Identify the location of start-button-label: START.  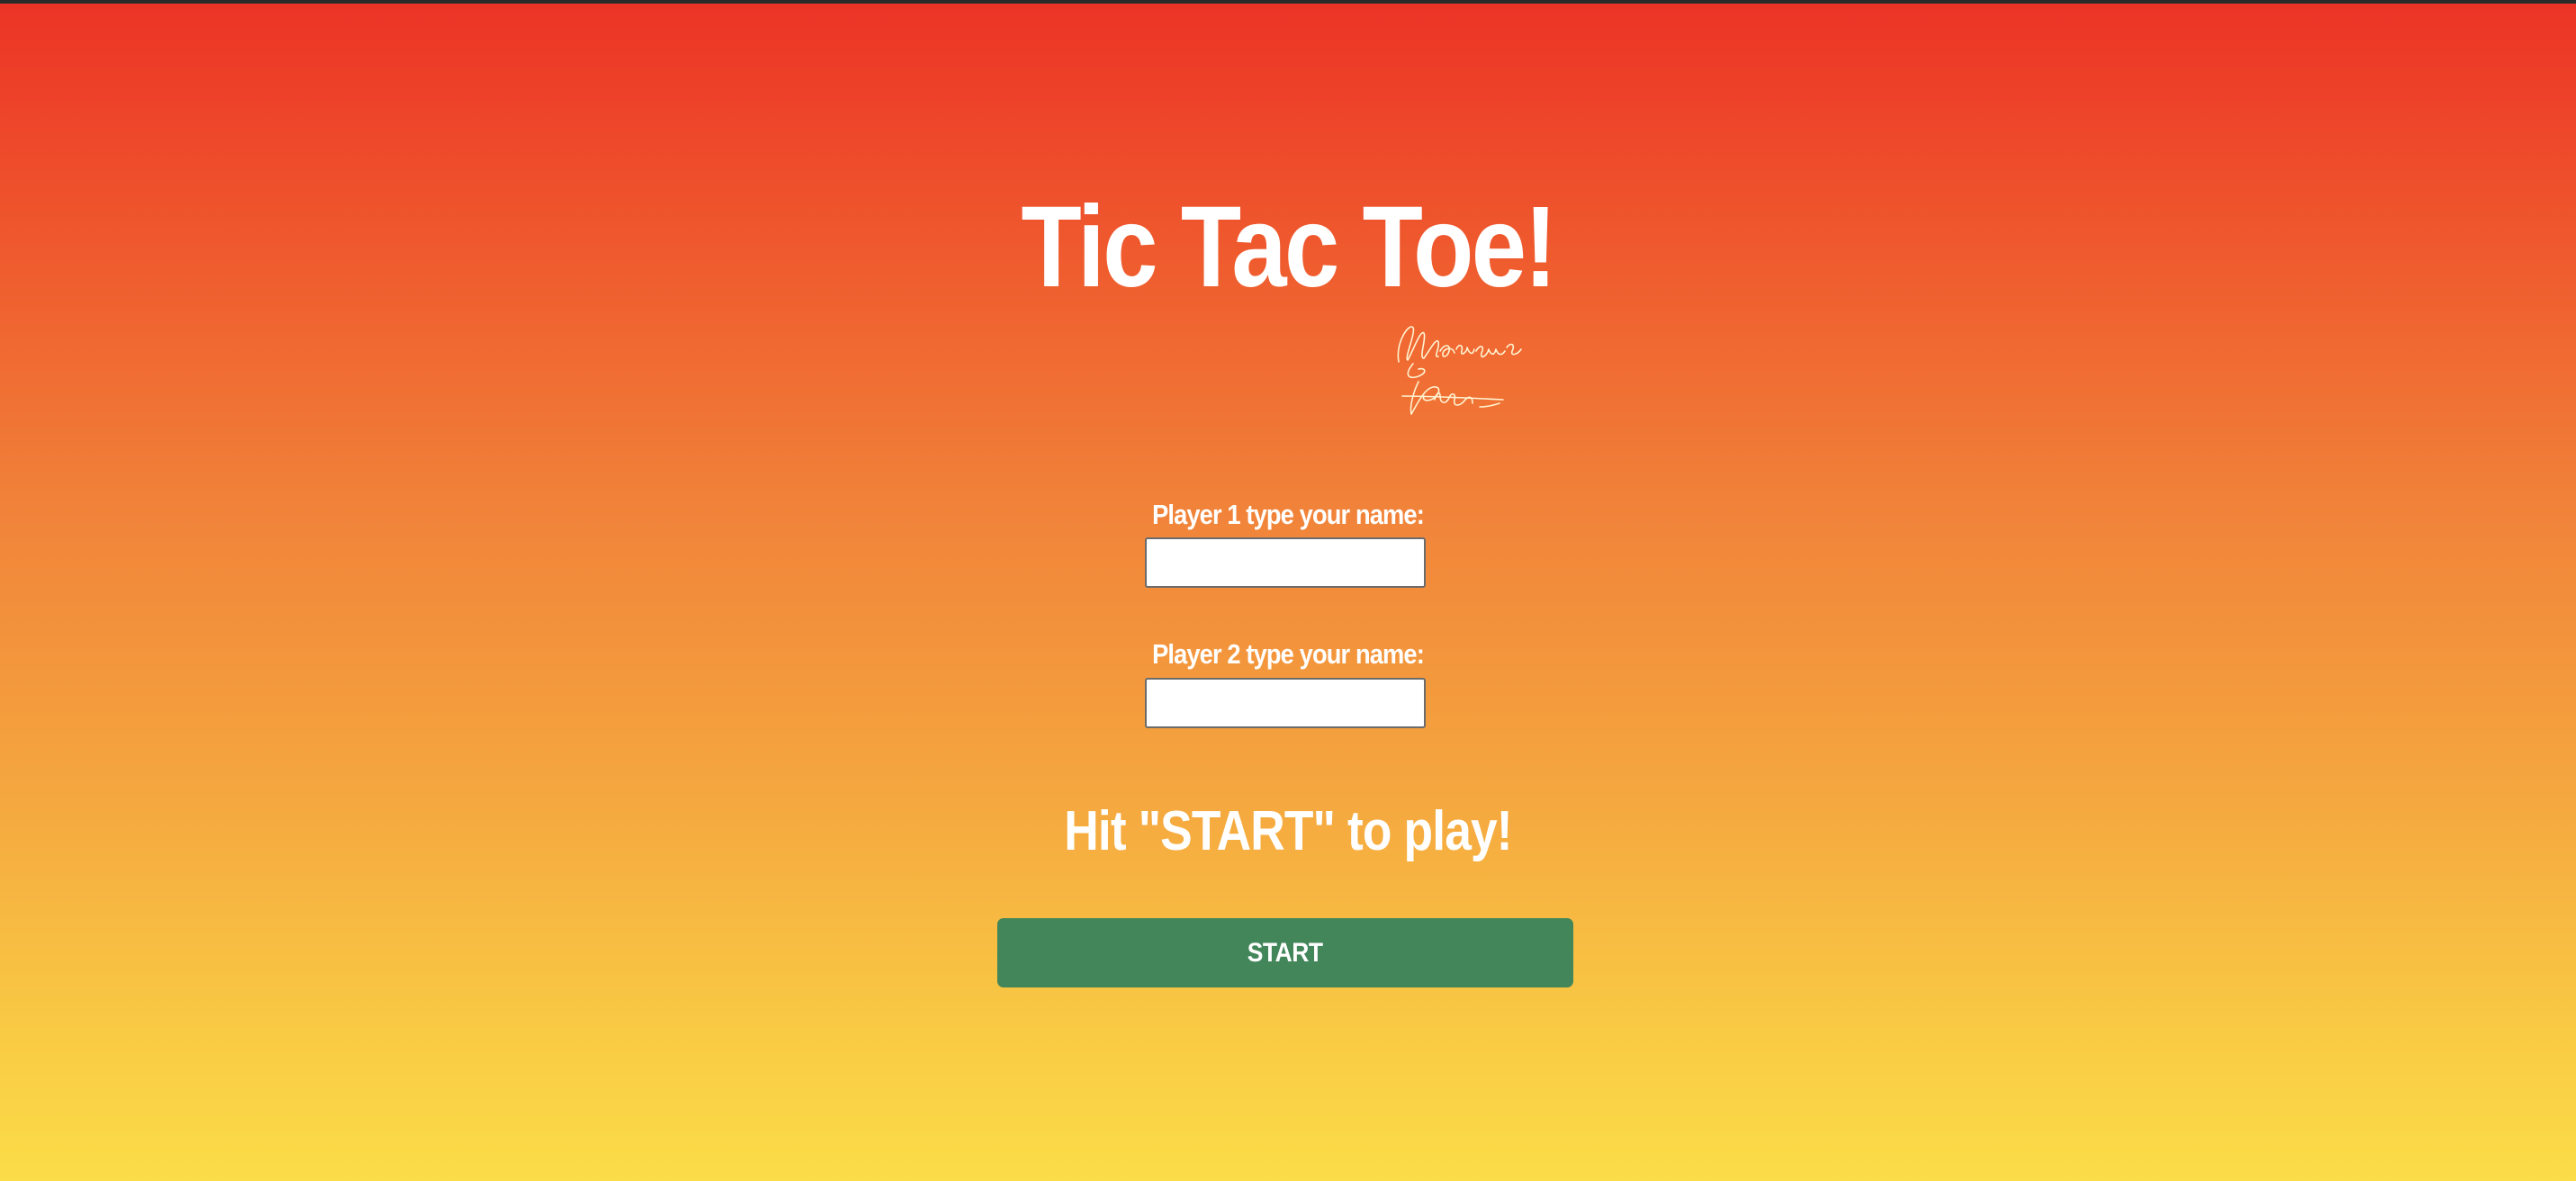
(1285, 952).